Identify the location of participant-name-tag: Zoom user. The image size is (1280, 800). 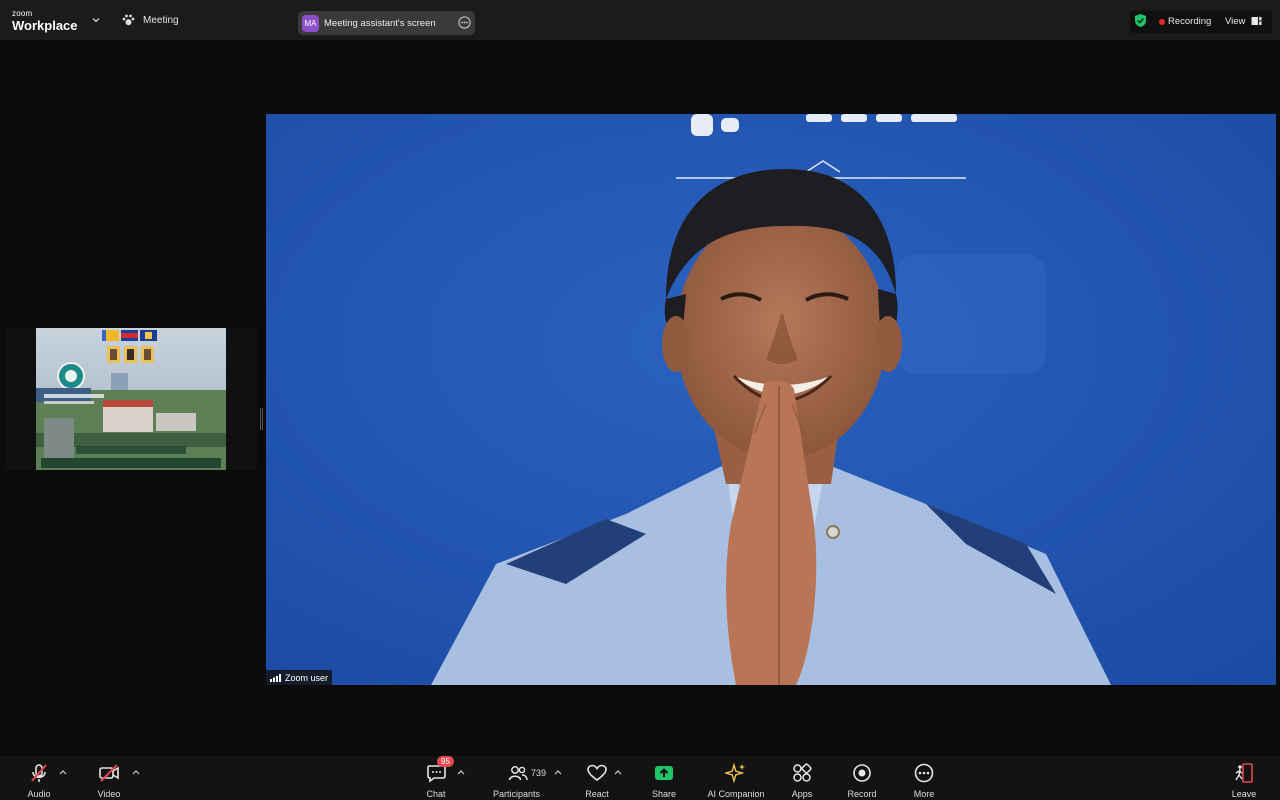
(299, 677).